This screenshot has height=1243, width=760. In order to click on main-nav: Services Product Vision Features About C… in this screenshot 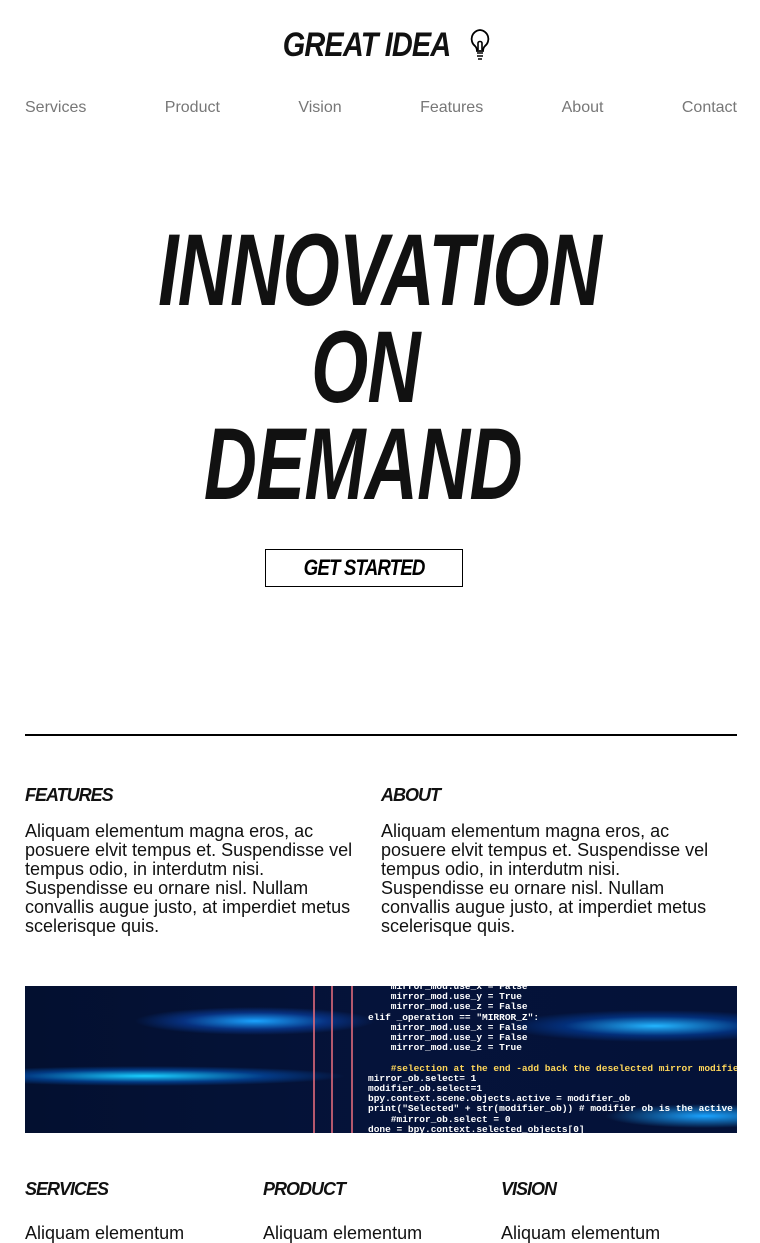, I will do `click(381, 108)`.